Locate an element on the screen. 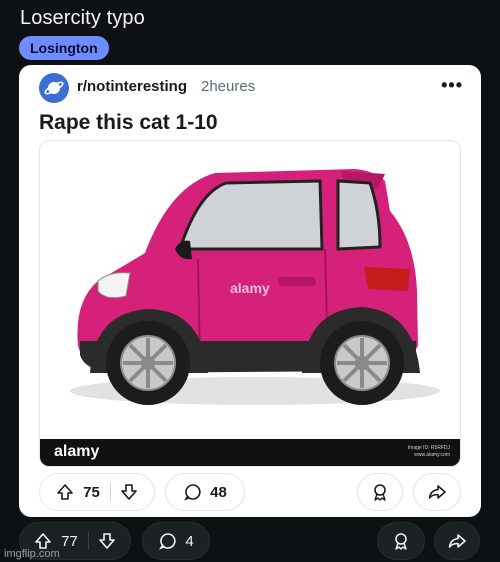 This screenshot has height=562, width=500. outer-comments-button: 4 is located at coordinates (176, 541).